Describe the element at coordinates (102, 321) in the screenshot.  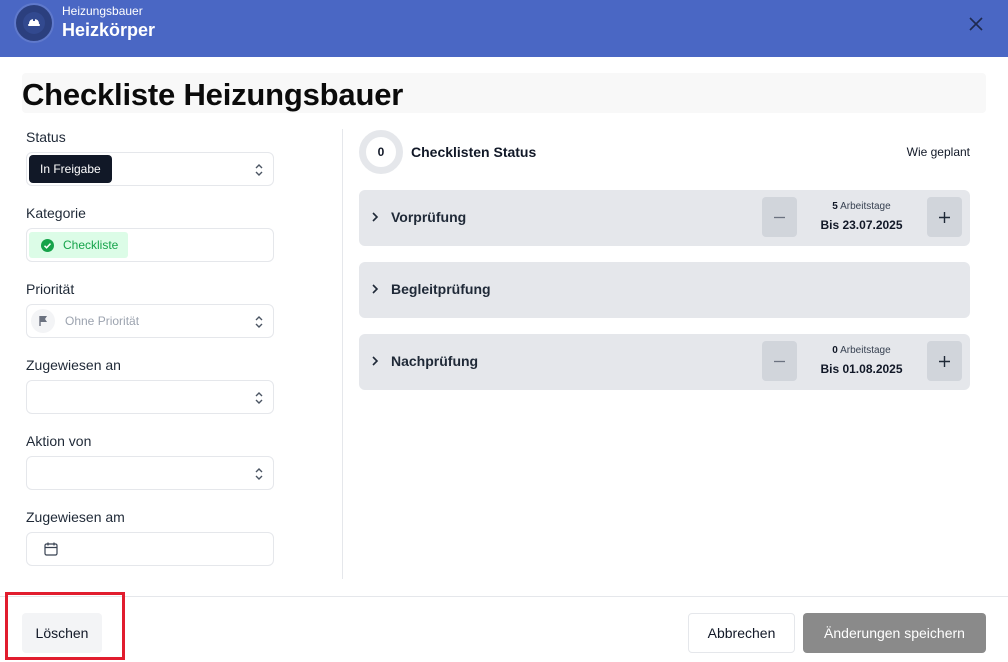
I see `prioritaet-value: Ohne Priorität` at that location.